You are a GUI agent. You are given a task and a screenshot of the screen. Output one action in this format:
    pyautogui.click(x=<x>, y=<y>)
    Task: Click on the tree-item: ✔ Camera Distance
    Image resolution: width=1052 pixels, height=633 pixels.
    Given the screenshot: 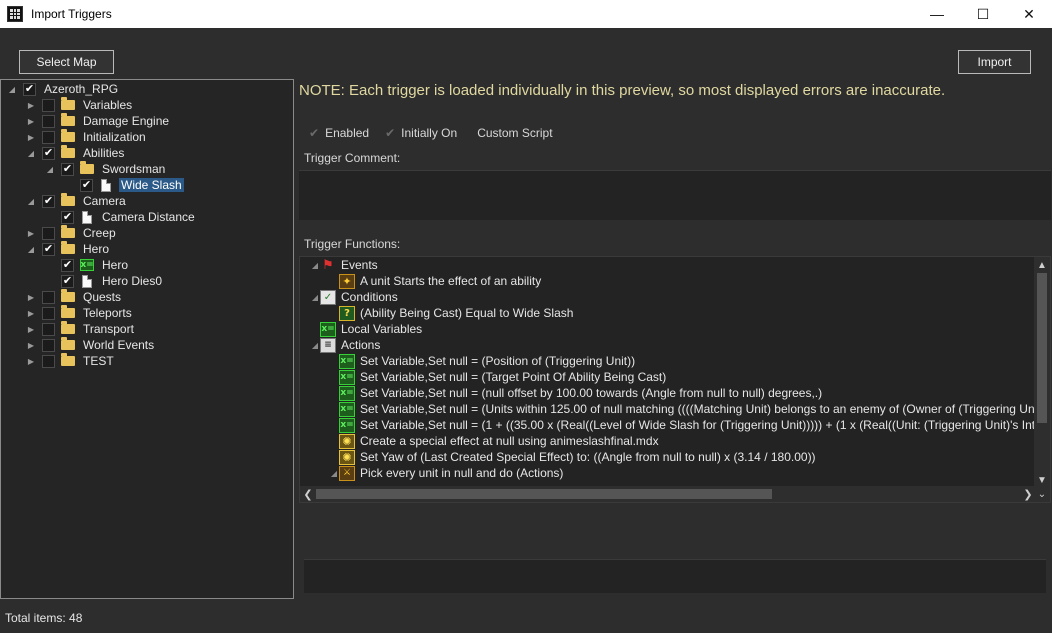 What is the action you would take?
    pyautogui.click(x=121, y=217)
    